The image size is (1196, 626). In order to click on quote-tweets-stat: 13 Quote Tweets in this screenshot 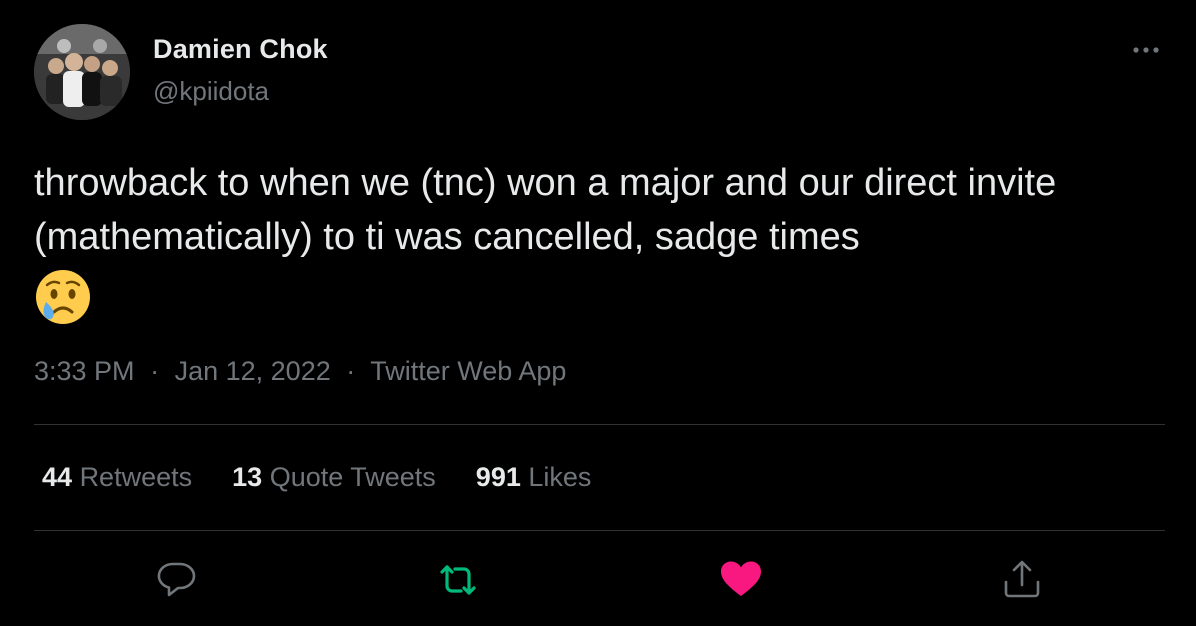, I will do `click(334, 477)`.